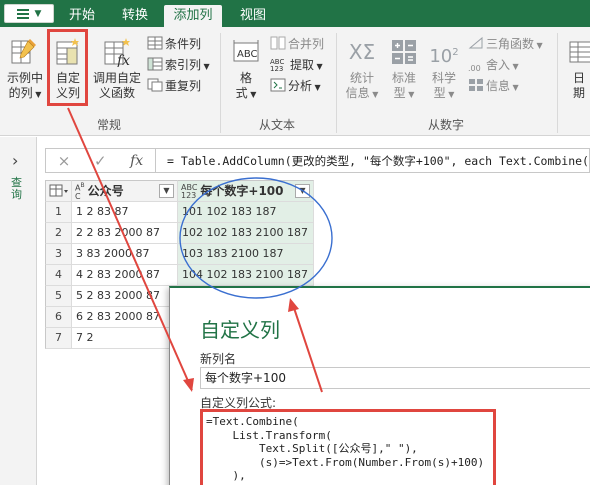 This screenshot has width=590, height=485. I want to click on date-label-2: 期, so click(578, 93).